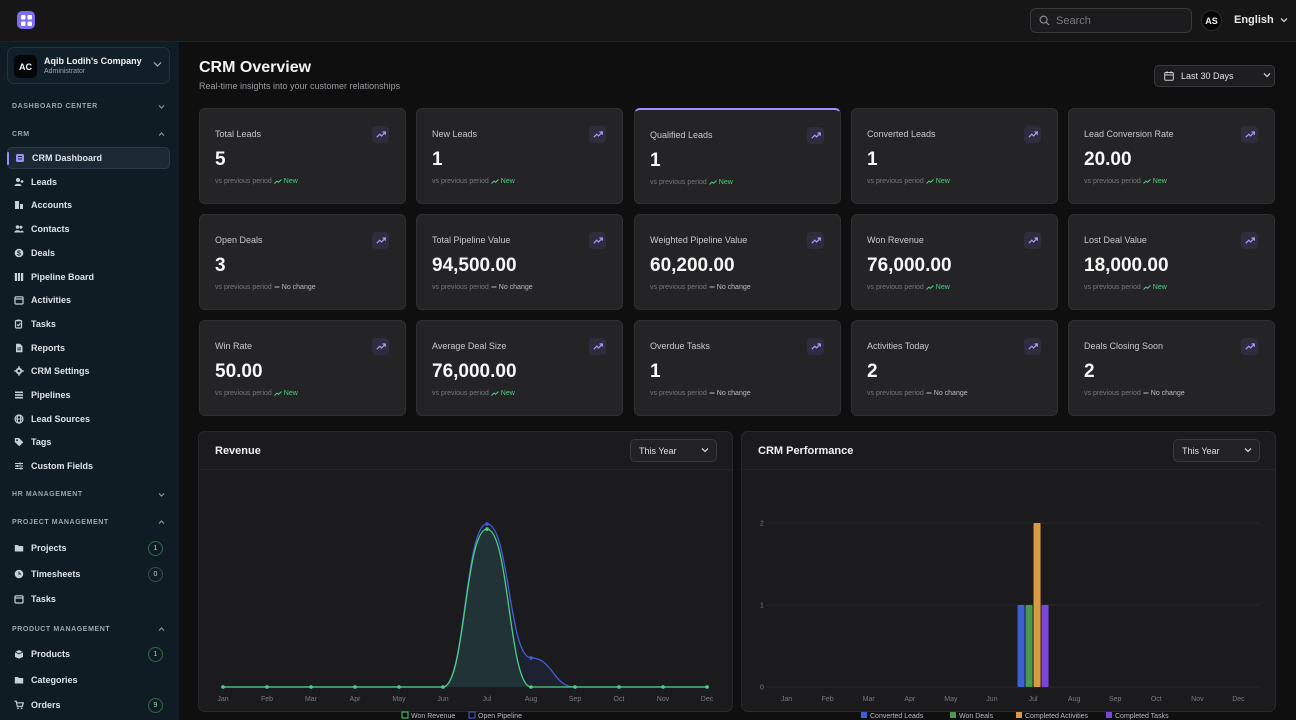 Image resolution: width=1296 pixels, height=720 pixels. I want to click on sidebar-item-lead-sources: Lead Sources, so click(88, 419).